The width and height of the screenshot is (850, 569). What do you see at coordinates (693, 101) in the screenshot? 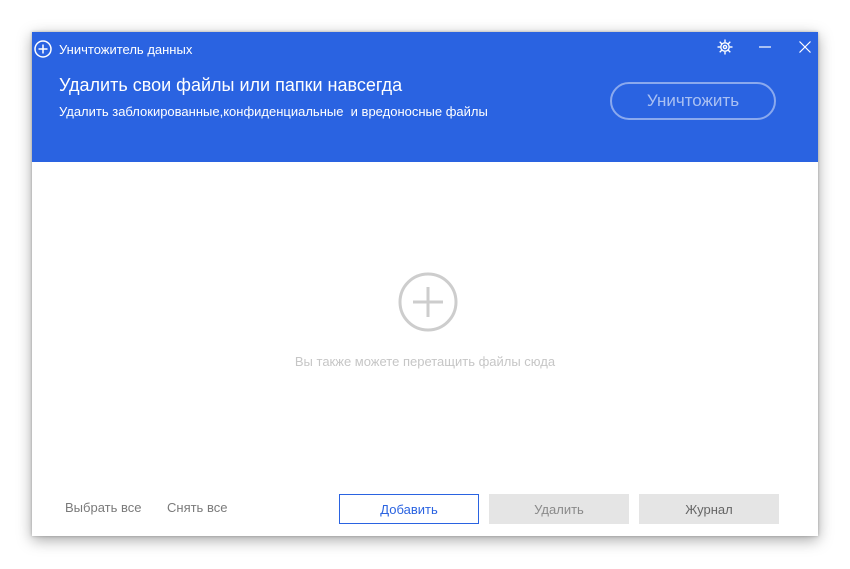
I see `destroy-button: Уничтожить` at bounding box center [693, 101].